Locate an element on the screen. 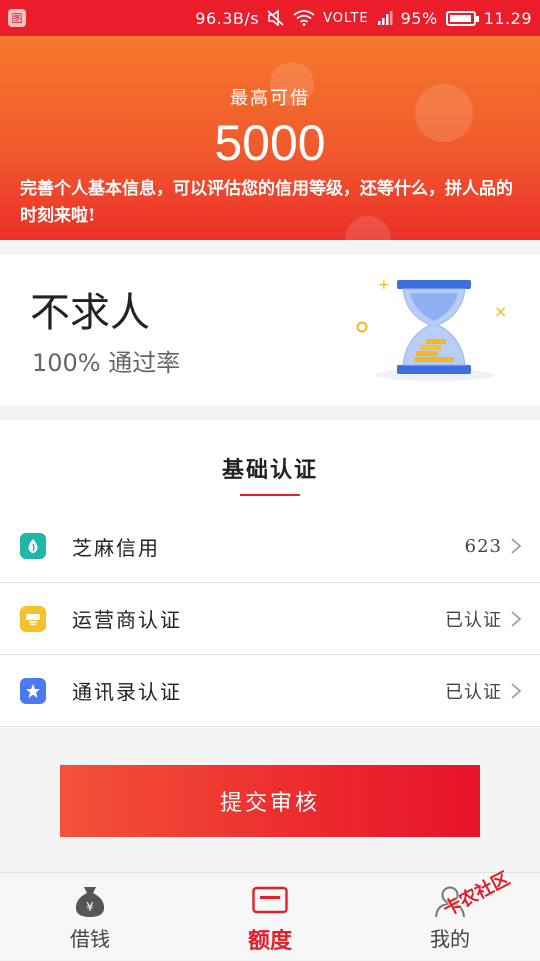  hero-description: 完善个人基本信息，可以评估您的信用等级，还等什么，拼人品的时刻来啦! is located at coordinates (266, 202).